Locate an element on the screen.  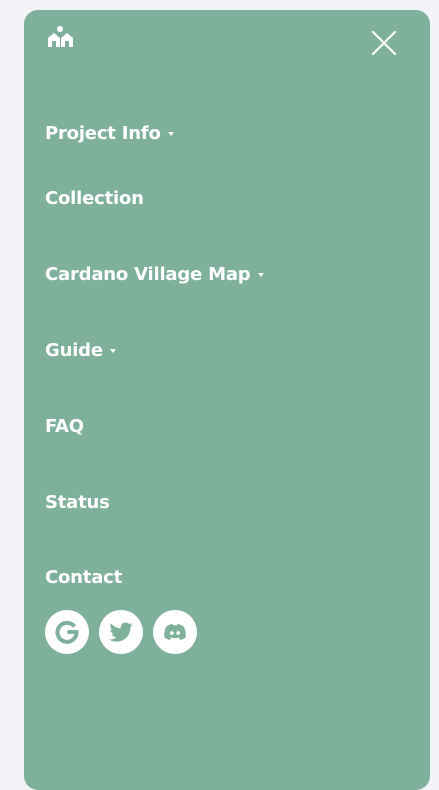
social-links is located at coordinates (121, 632).